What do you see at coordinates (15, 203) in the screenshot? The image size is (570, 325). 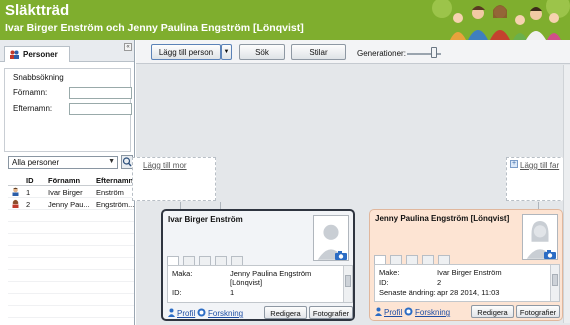 I see `female-person-icon` at bounding box center [15, 203].